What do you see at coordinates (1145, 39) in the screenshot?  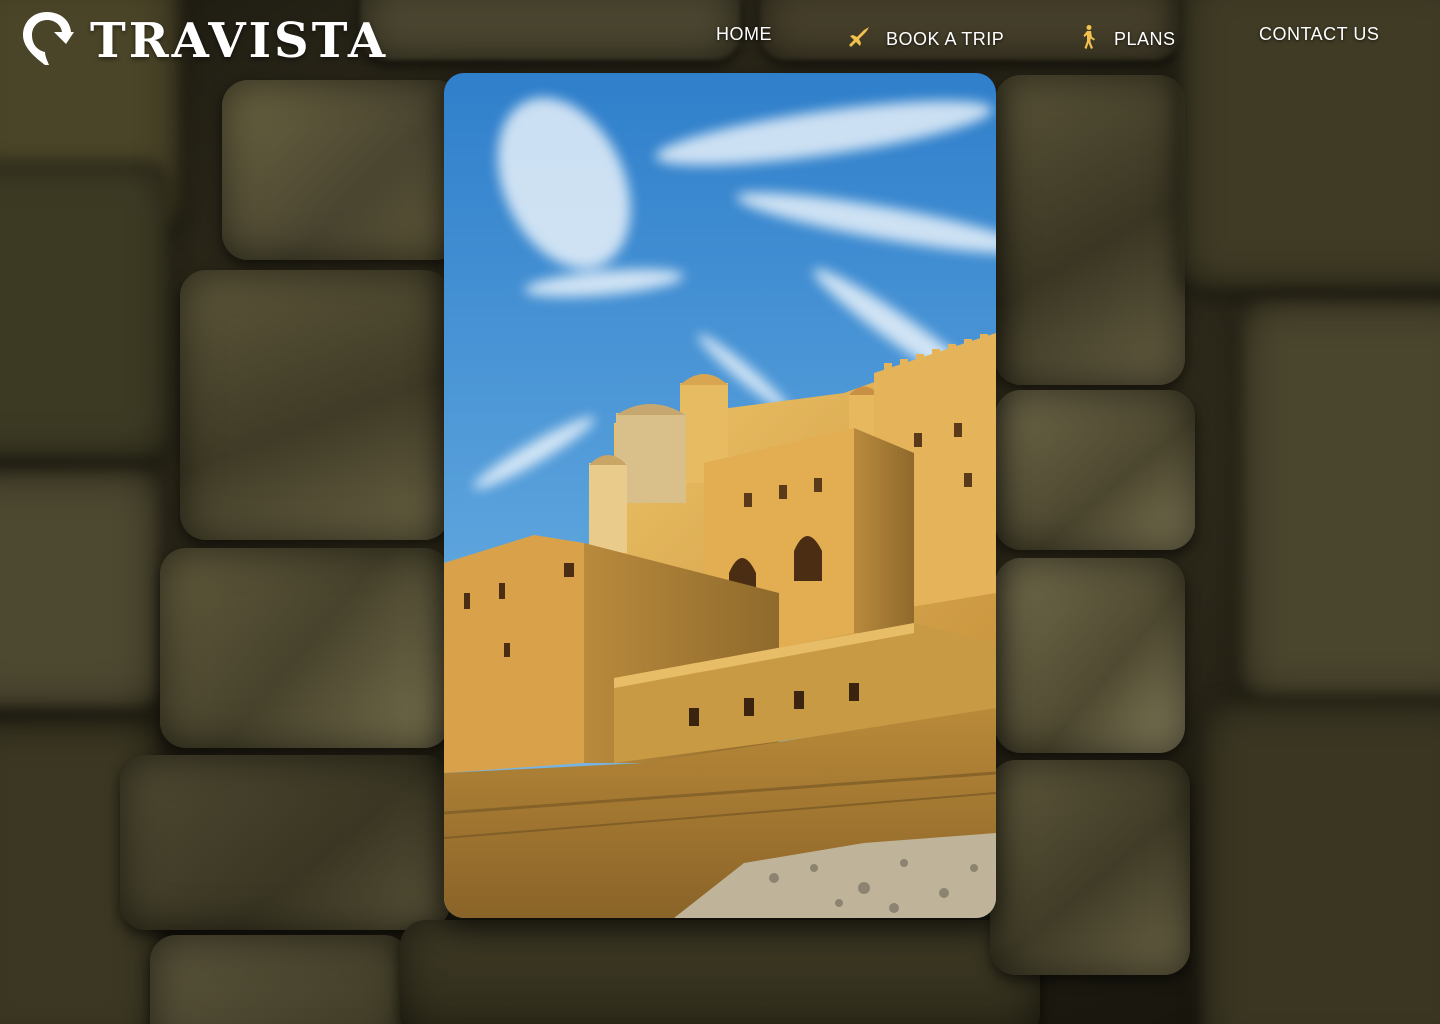 I see `nav-plans-label: PLANS` at bounding box center [1145, 39].